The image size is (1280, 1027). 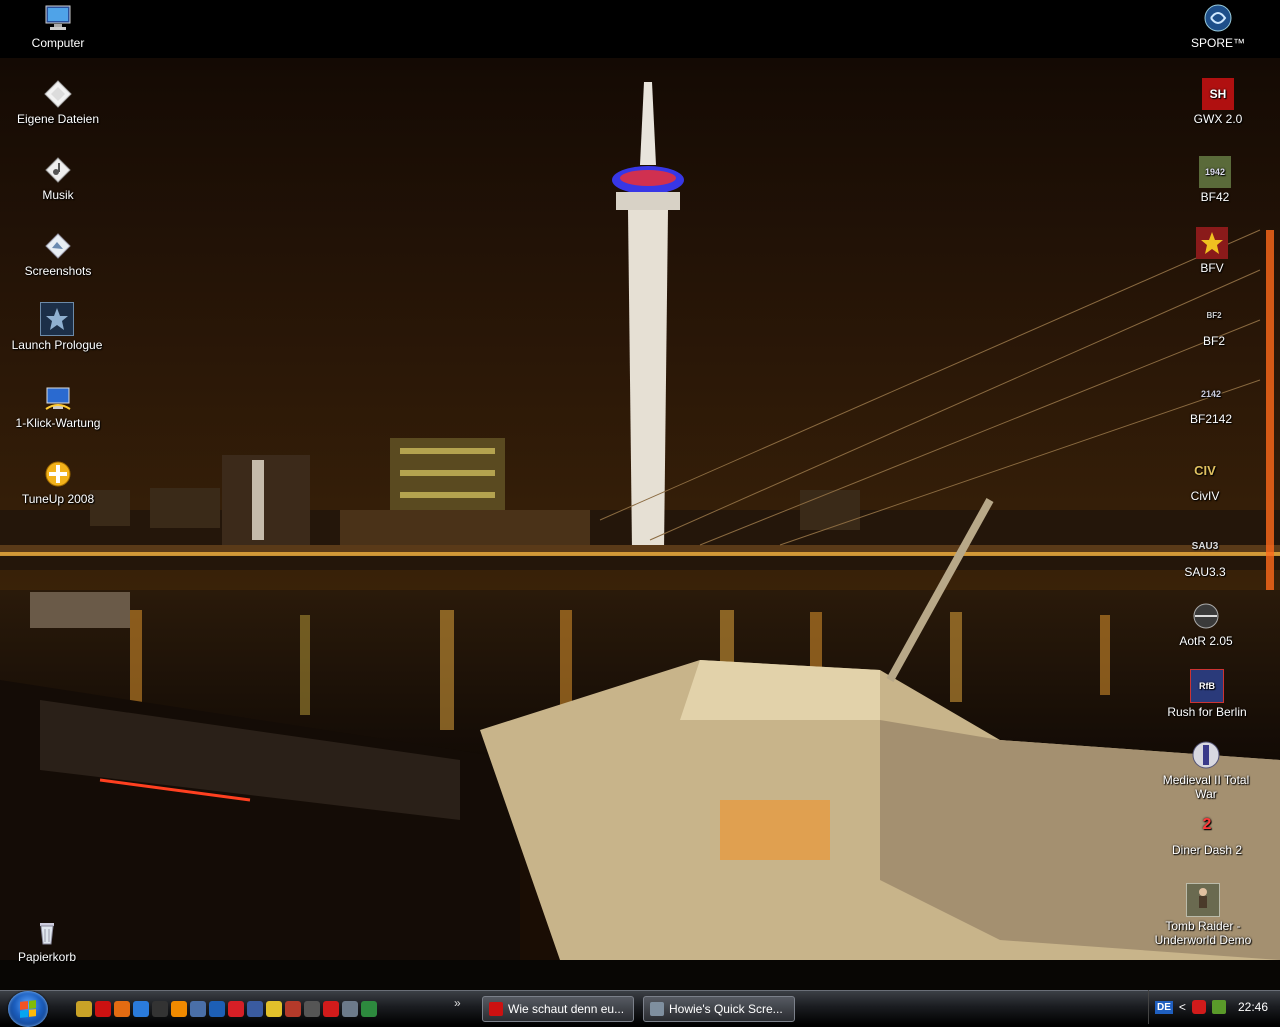 I want to click on desktop-icon-label: CivIV, so click(x=1205, y=496).